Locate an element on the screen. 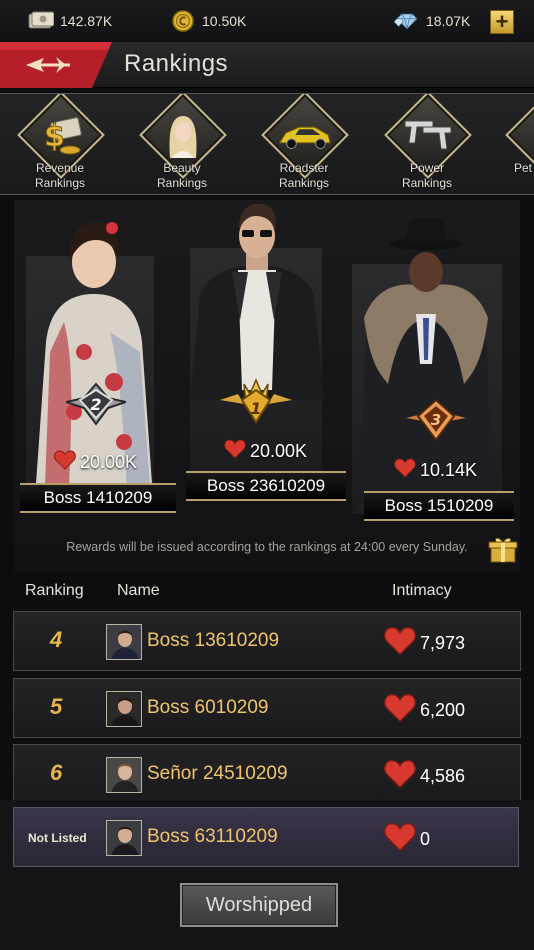 The height and width of the screenshot is (950, 534). gift-box-icon is located at coordinates (503, 549).